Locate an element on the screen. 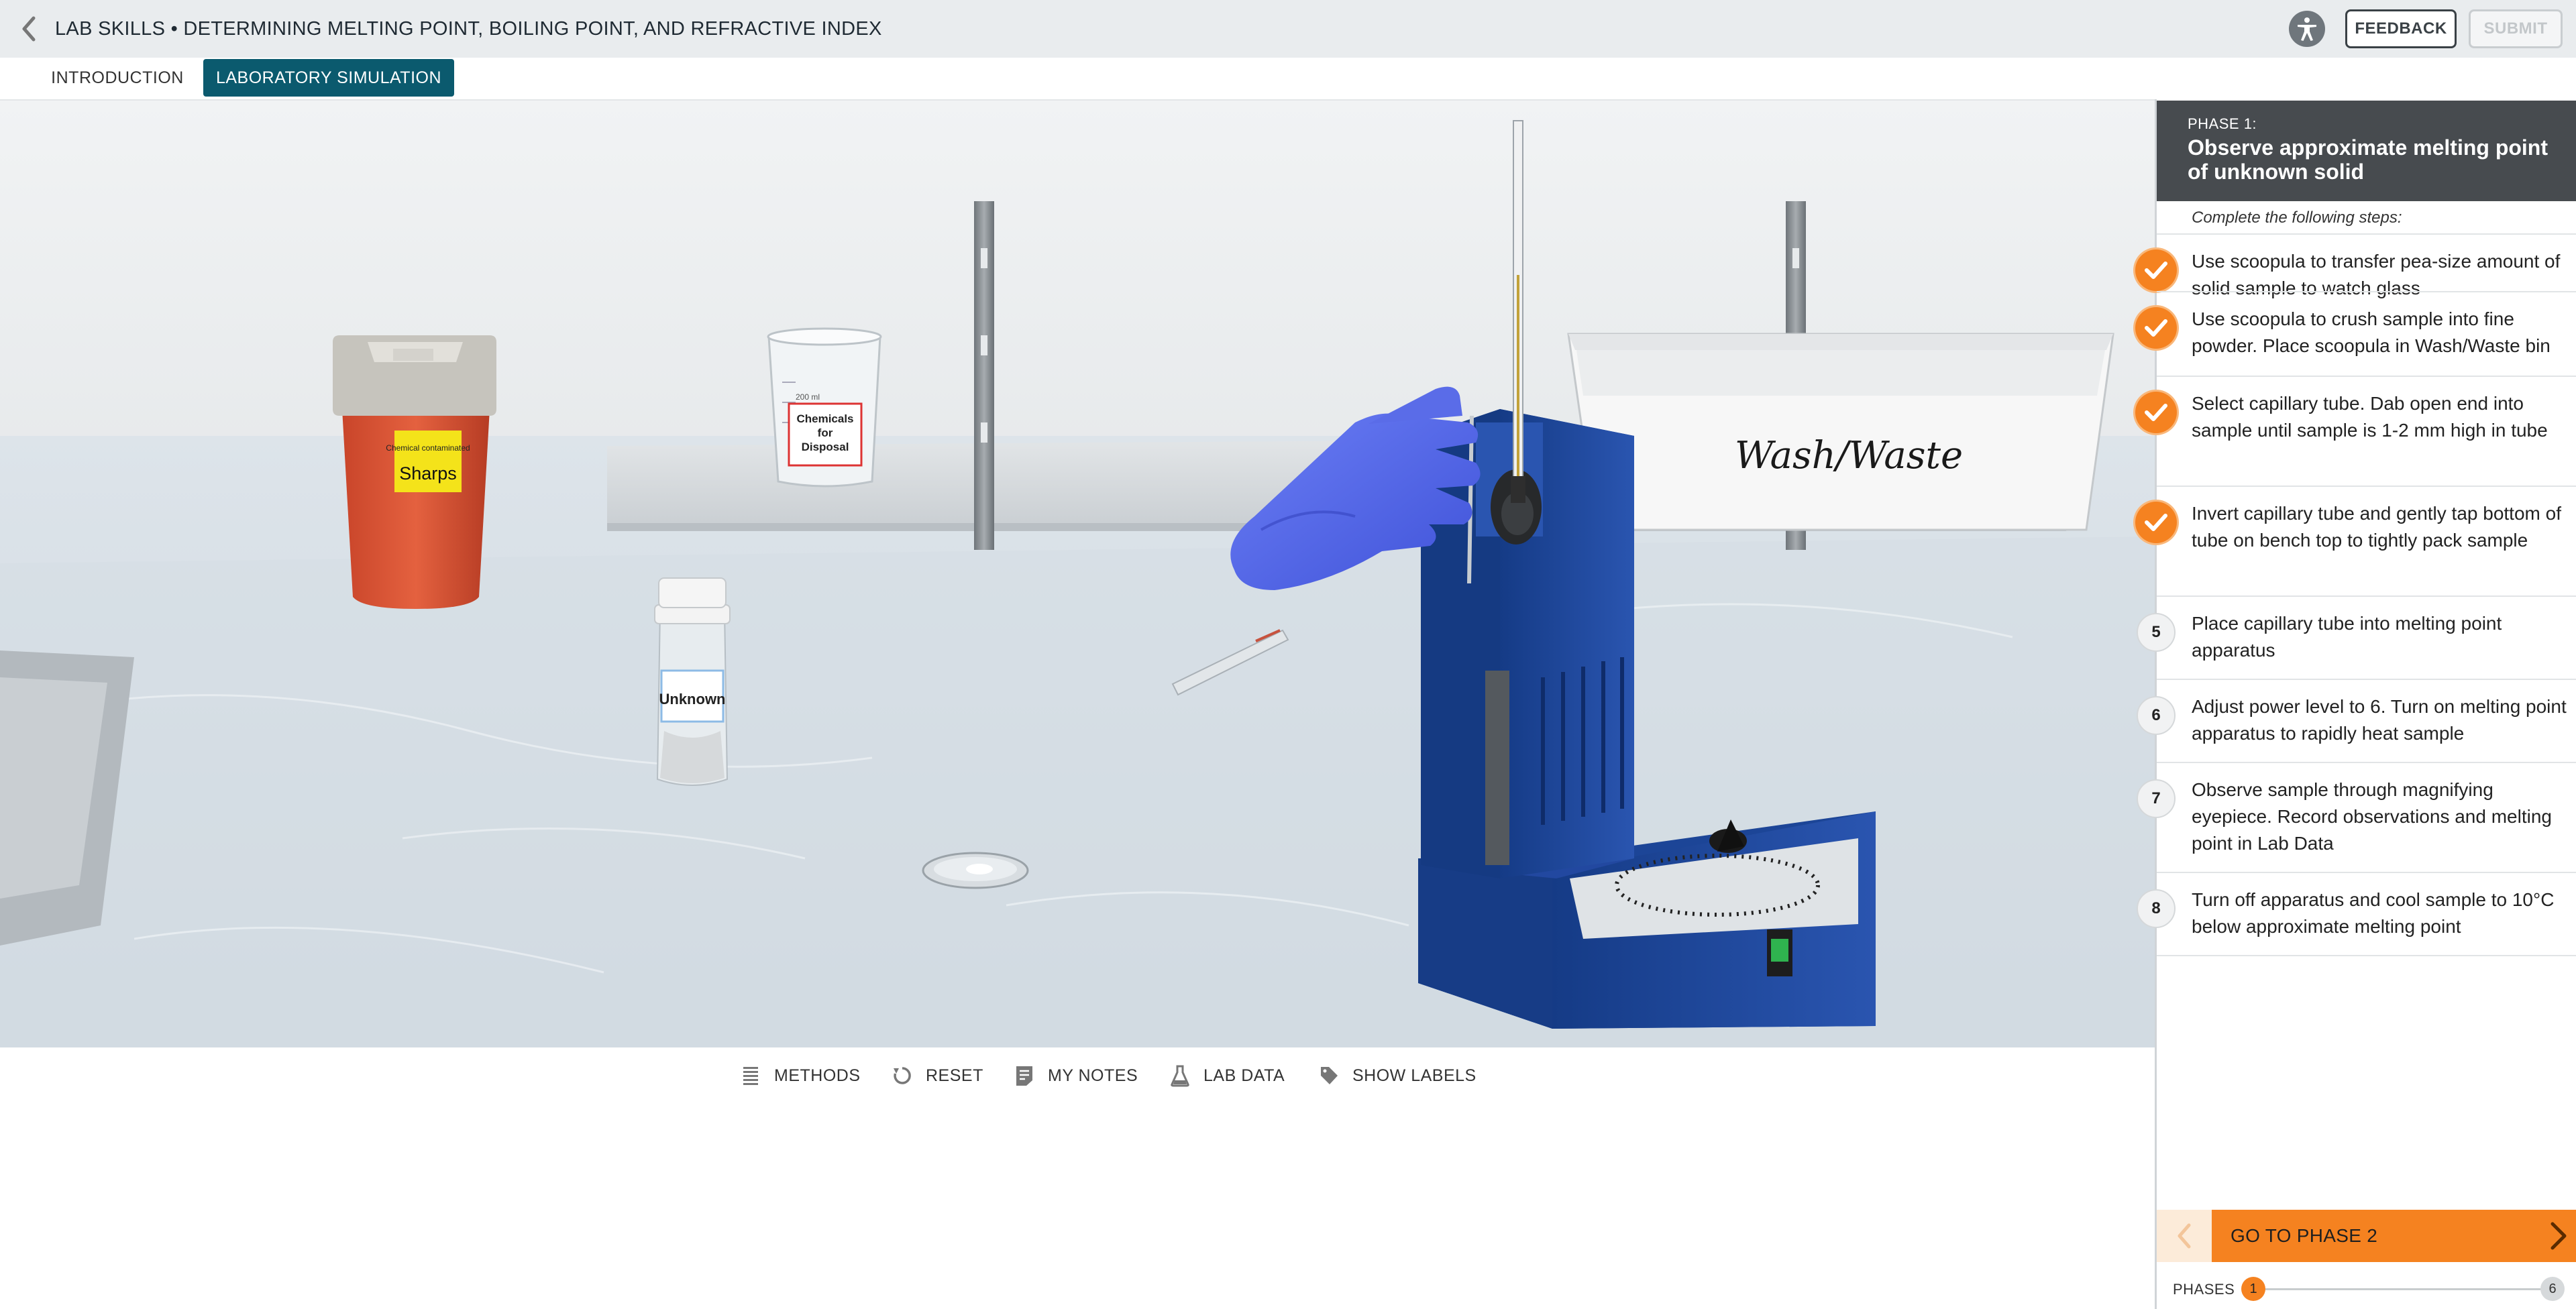 The width and height of the screenshot is (2576, 1309). methods-icon is located at coordinates (750, 1076).